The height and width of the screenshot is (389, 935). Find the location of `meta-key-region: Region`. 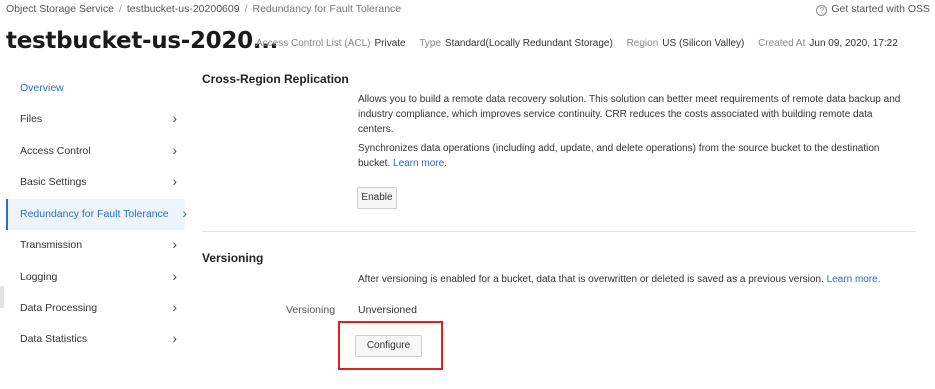

meta-key-region: Region is located at coordinates (642, 43).